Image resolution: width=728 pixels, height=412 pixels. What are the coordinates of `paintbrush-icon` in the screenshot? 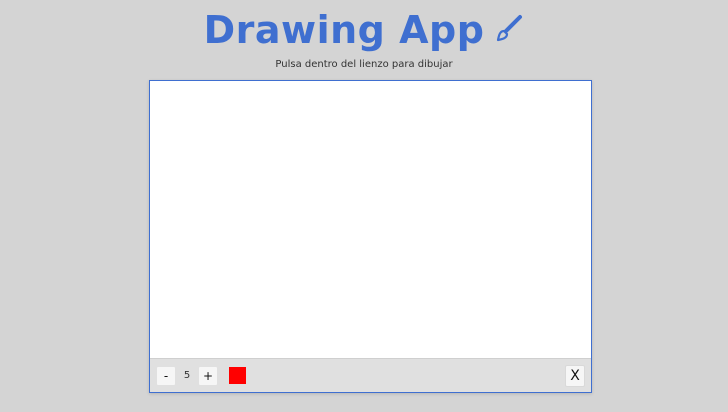 It's located at (509, 29).